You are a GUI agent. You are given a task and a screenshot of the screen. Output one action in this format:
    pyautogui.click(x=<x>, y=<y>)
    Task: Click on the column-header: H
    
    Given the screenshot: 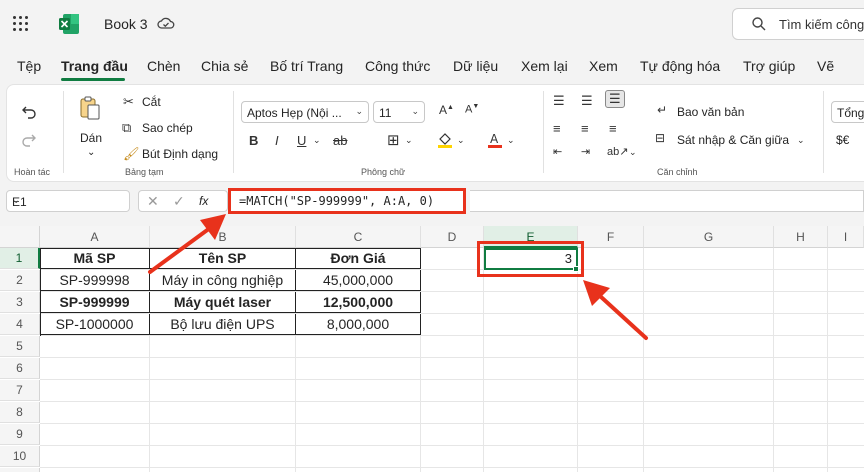 What is the action you would take?
    pyautogui.click(x=801, y=237)
    